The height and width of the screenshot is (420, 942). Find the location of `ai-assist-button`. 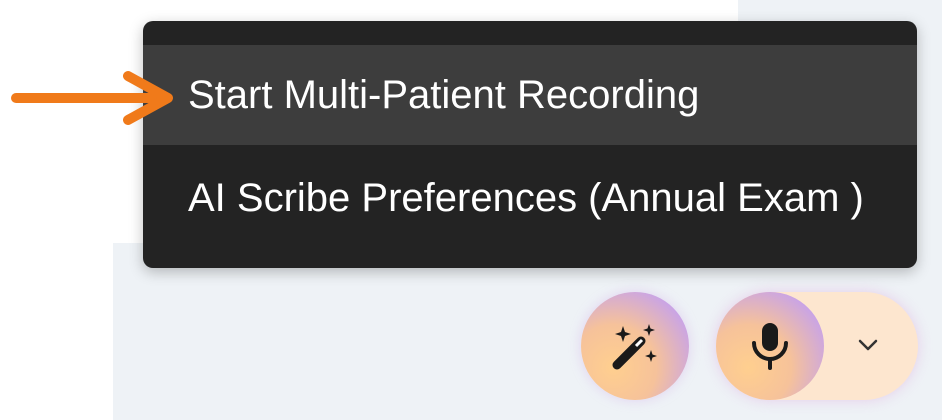

ai-assist-button is located at coordinates (635, 346).